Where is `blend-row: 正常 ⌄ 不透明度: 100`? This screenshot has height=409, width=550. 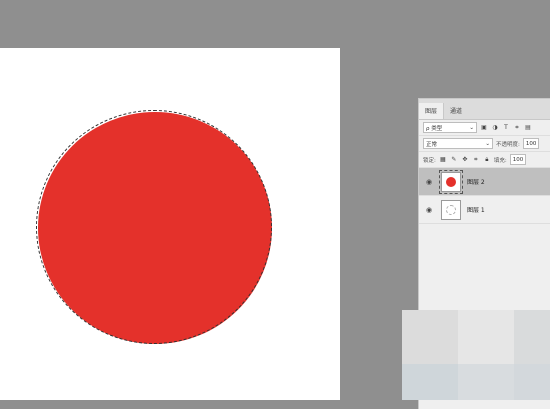 blend-row: 正常 ⌄ 不透明度: 100 is located at coordinates (484, 144).